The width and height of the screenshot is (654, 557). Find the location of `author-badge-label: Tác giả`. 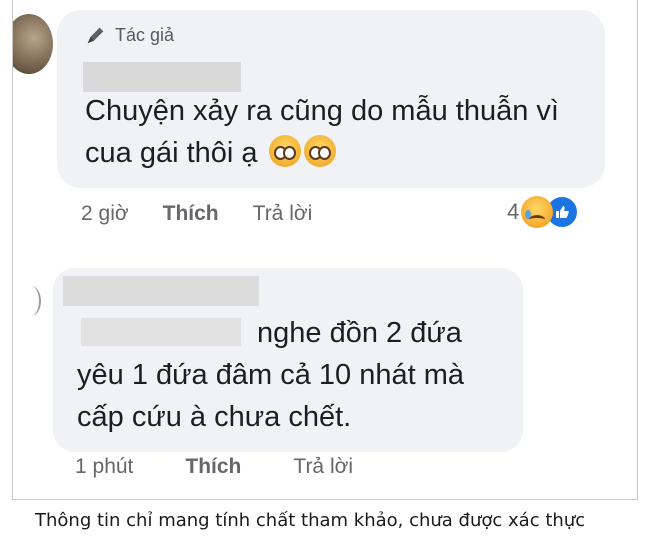

author-badge-label: Tác giả is located at coordinates (145, 34).